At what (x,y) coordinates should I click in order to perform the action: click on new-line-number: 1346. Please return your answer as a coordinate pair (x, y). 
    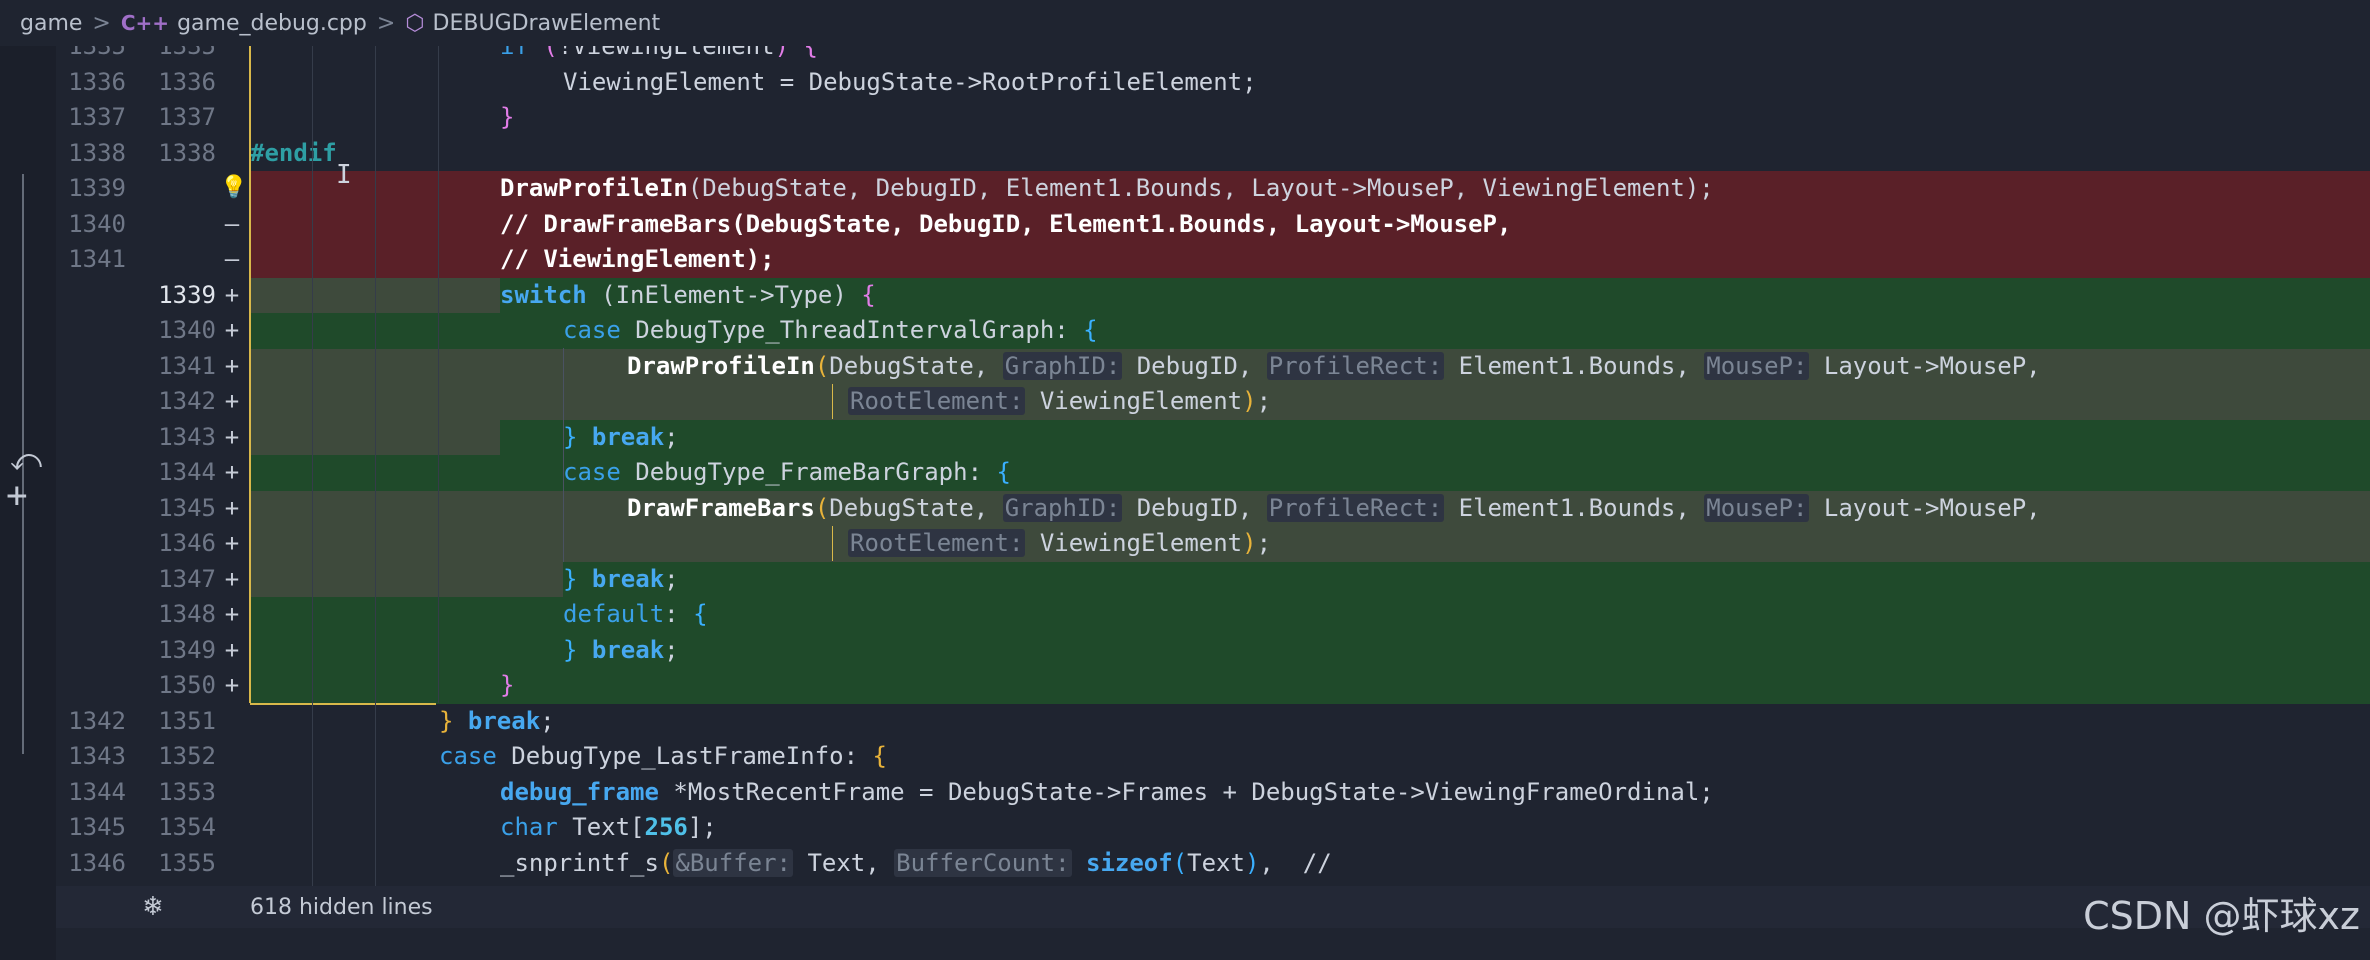
    Looking at the image, I should click on (187, 543).